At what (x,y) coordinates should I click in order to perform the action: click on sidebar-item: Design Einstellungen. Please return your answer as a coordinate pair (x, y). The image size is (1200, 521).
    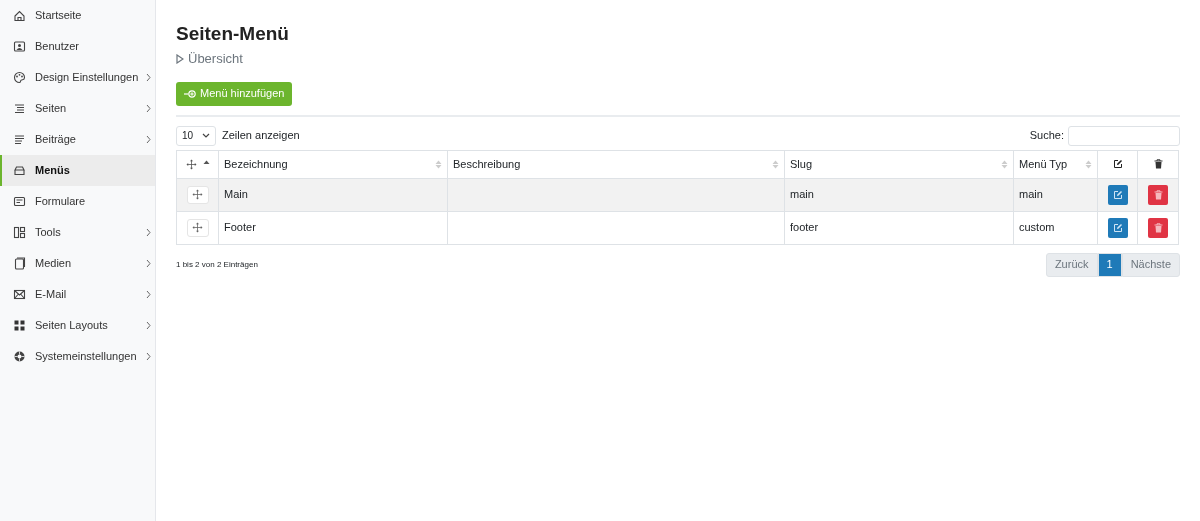
    Looking at the image, I should click on (77, 77).